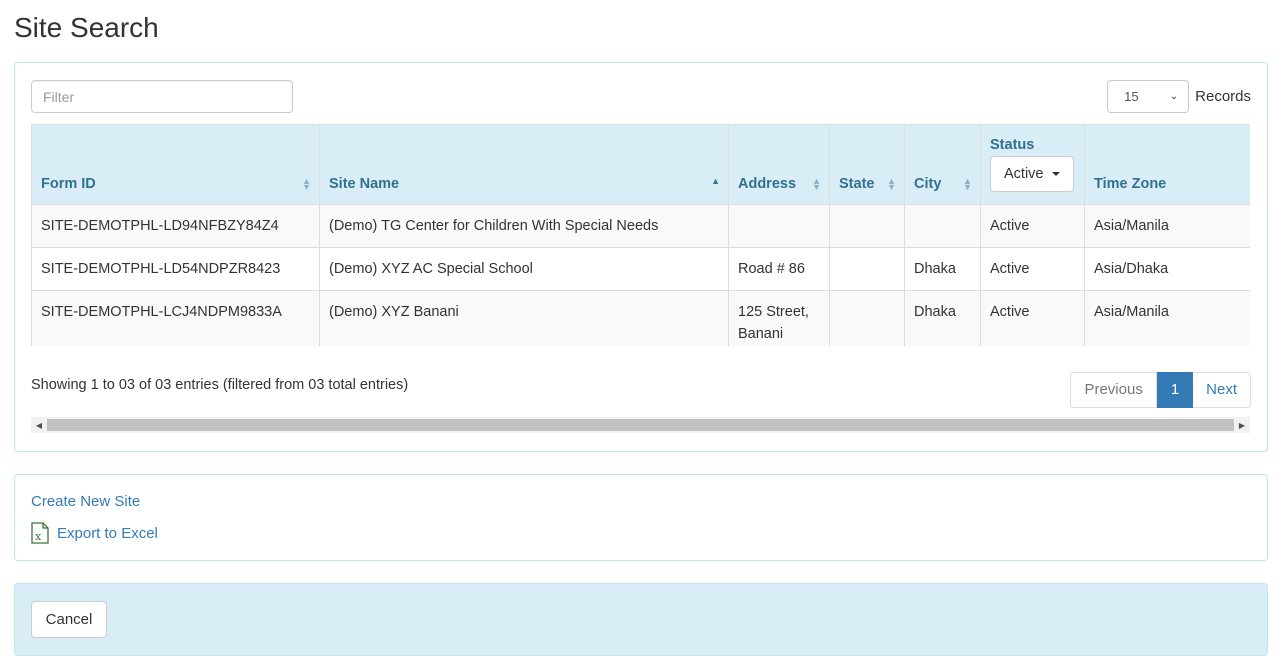 The height and width of the screenshot is (665, 1282). What do you see at coordinates (1167, 269) in the screenshot?
I see `cell-time-zone: Asia/Dhaka` at bounding box center [1167, 269].